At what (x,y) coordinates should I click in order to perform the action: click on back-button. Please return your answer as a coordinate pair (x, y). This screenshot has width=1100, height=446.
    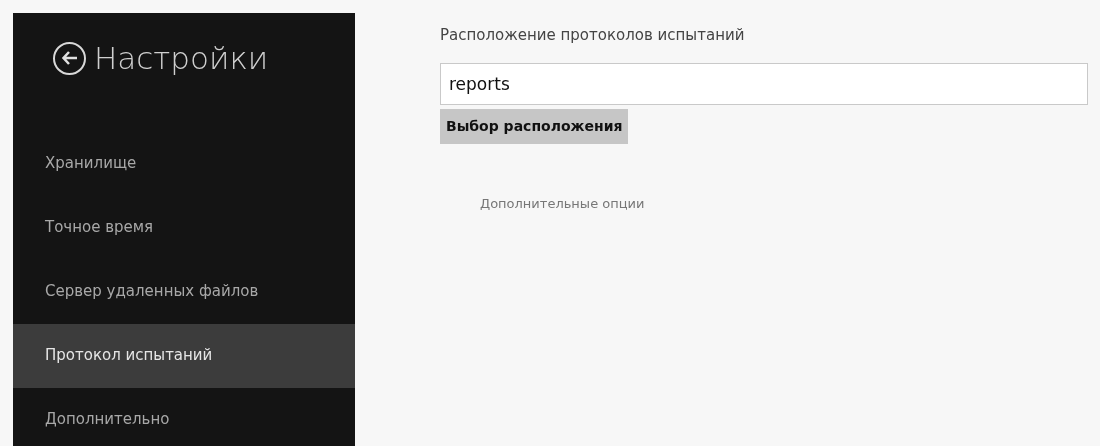
    Looking at the image, I should click on (69, 58).